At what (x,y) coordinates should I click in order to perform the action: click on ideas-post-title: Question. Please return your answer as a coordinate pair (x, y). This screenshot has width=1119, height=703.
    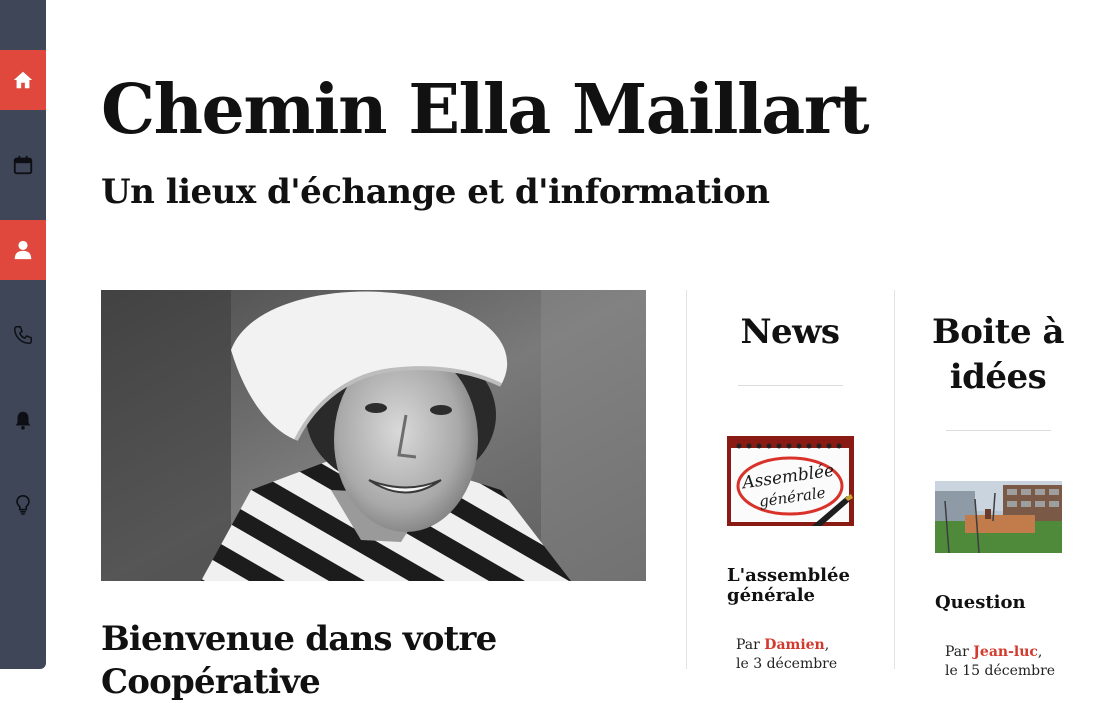
    Looking at the image, I should click on (1010, 603).